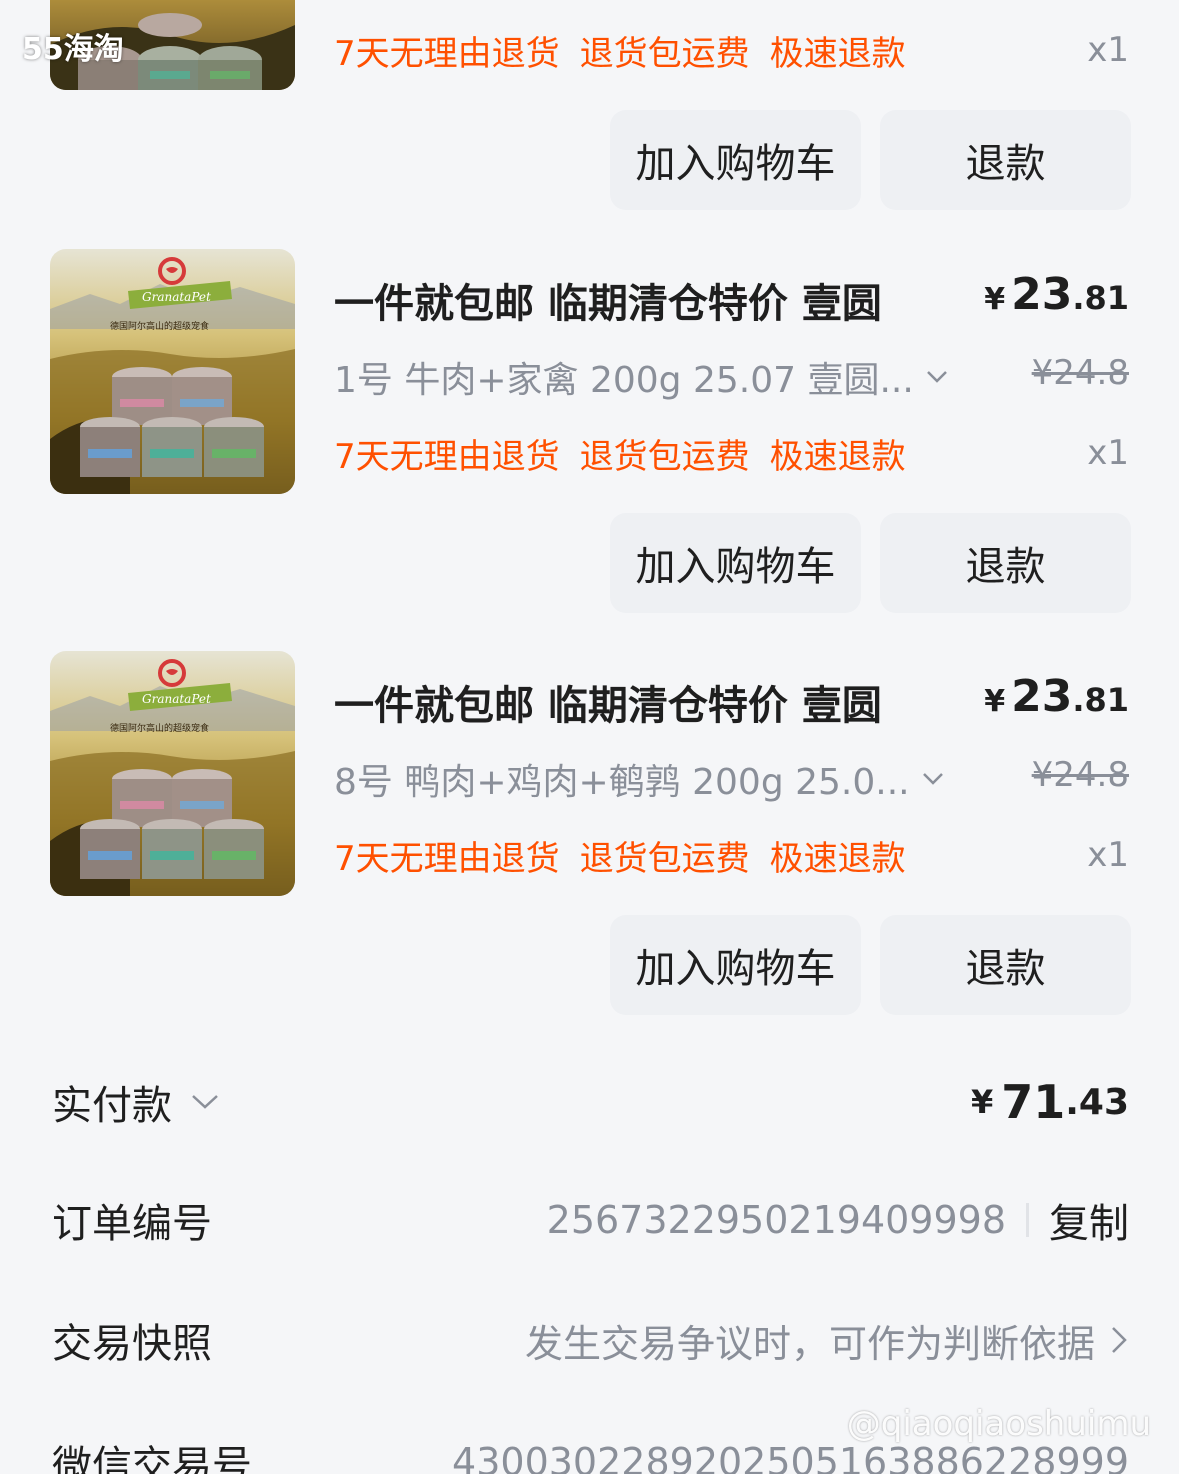 This screenshot has width=1179, height=1474. I want to click on trade-snapshot-value-group: 发生交易争议时，可作为判断依据, so click(827, 1340).